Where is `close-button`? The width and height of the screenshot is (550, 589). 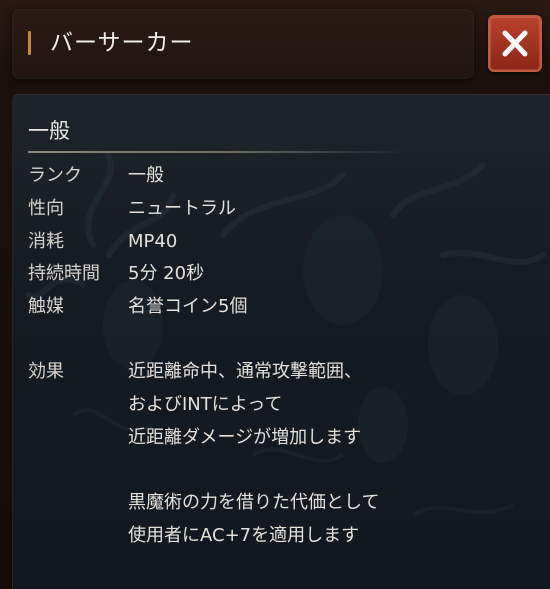
close-button is located at coordinates (515, 43).